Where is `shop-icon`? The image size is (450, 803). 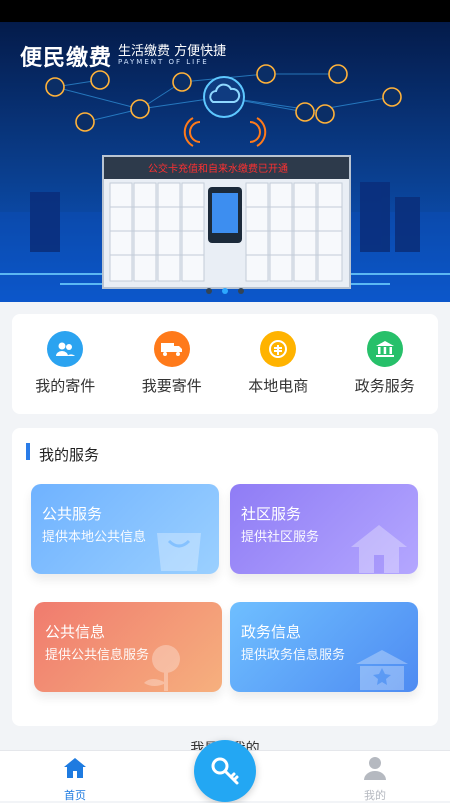 shop-icon is located at coordinates (278, 349).